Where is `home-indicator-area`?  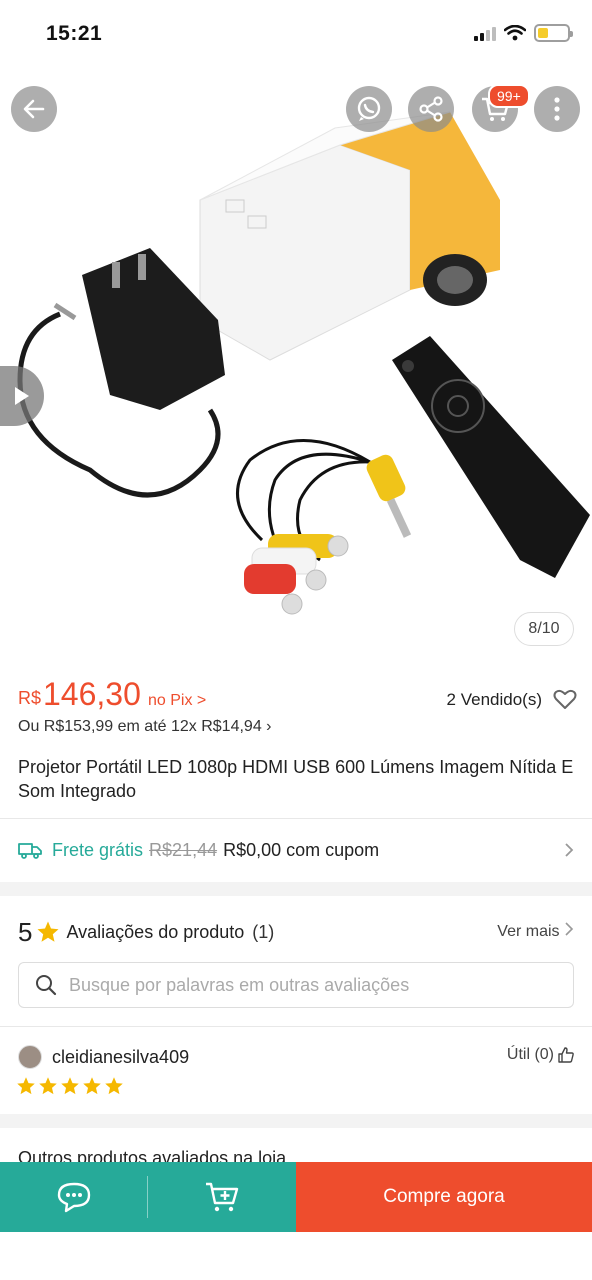
home-indicator-area is located at coordinates (296, 1256).